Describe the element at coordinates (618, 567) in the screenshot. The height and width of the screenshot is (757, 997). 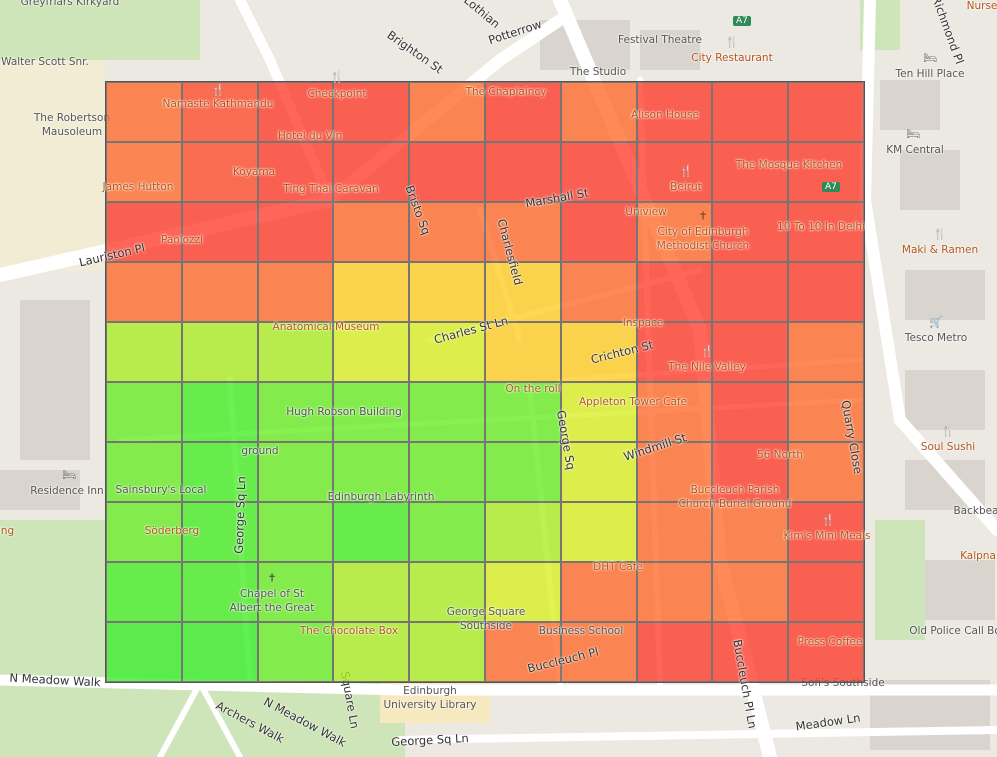
I see `place-label: DHT Cafe` at that location.